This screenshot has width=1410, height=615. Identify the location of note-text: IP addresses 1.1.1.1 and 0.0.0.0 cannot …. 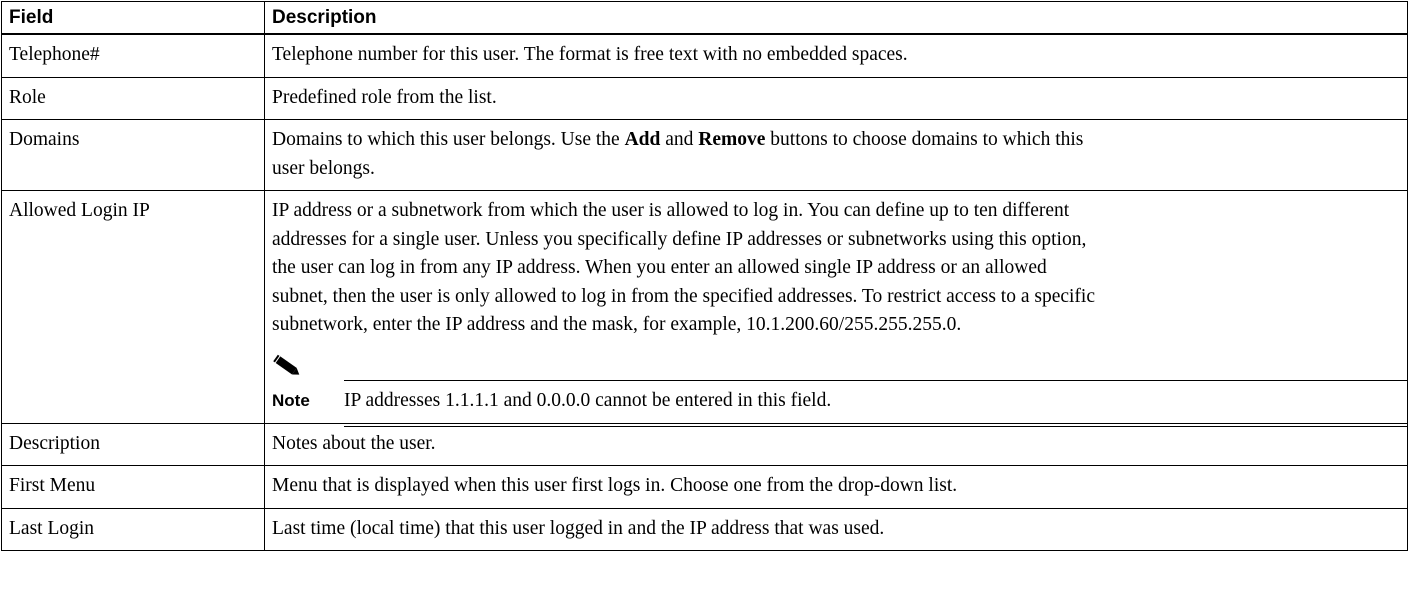
(588, 400).